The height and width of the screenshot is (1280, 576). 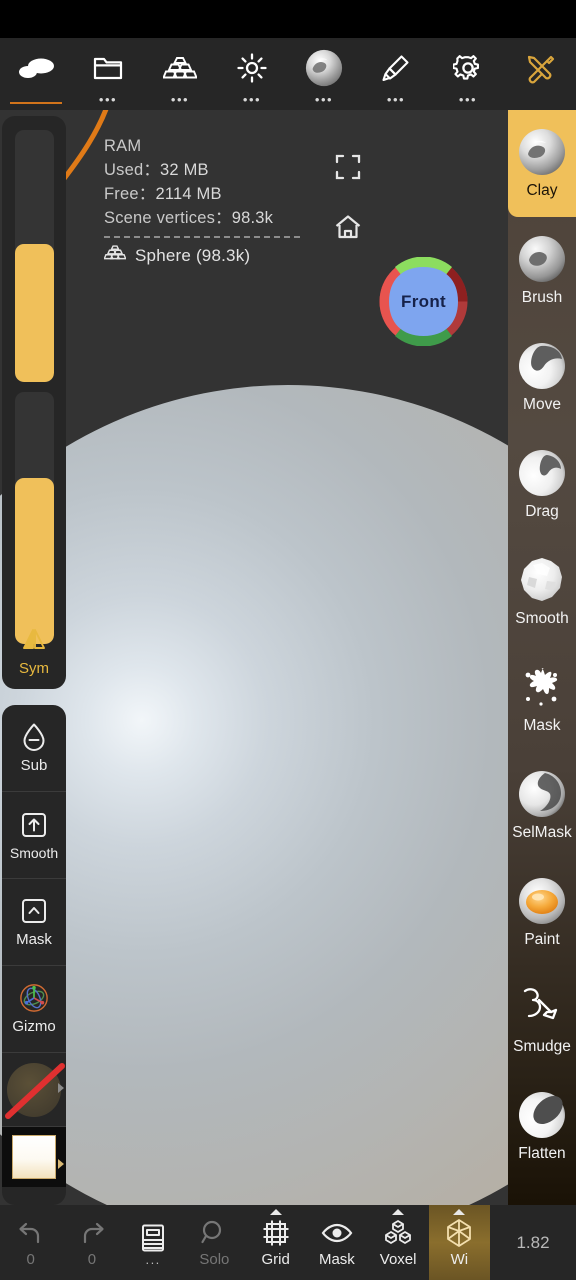 I want to click on paintbrush-icon, so click(x=396, y=68).